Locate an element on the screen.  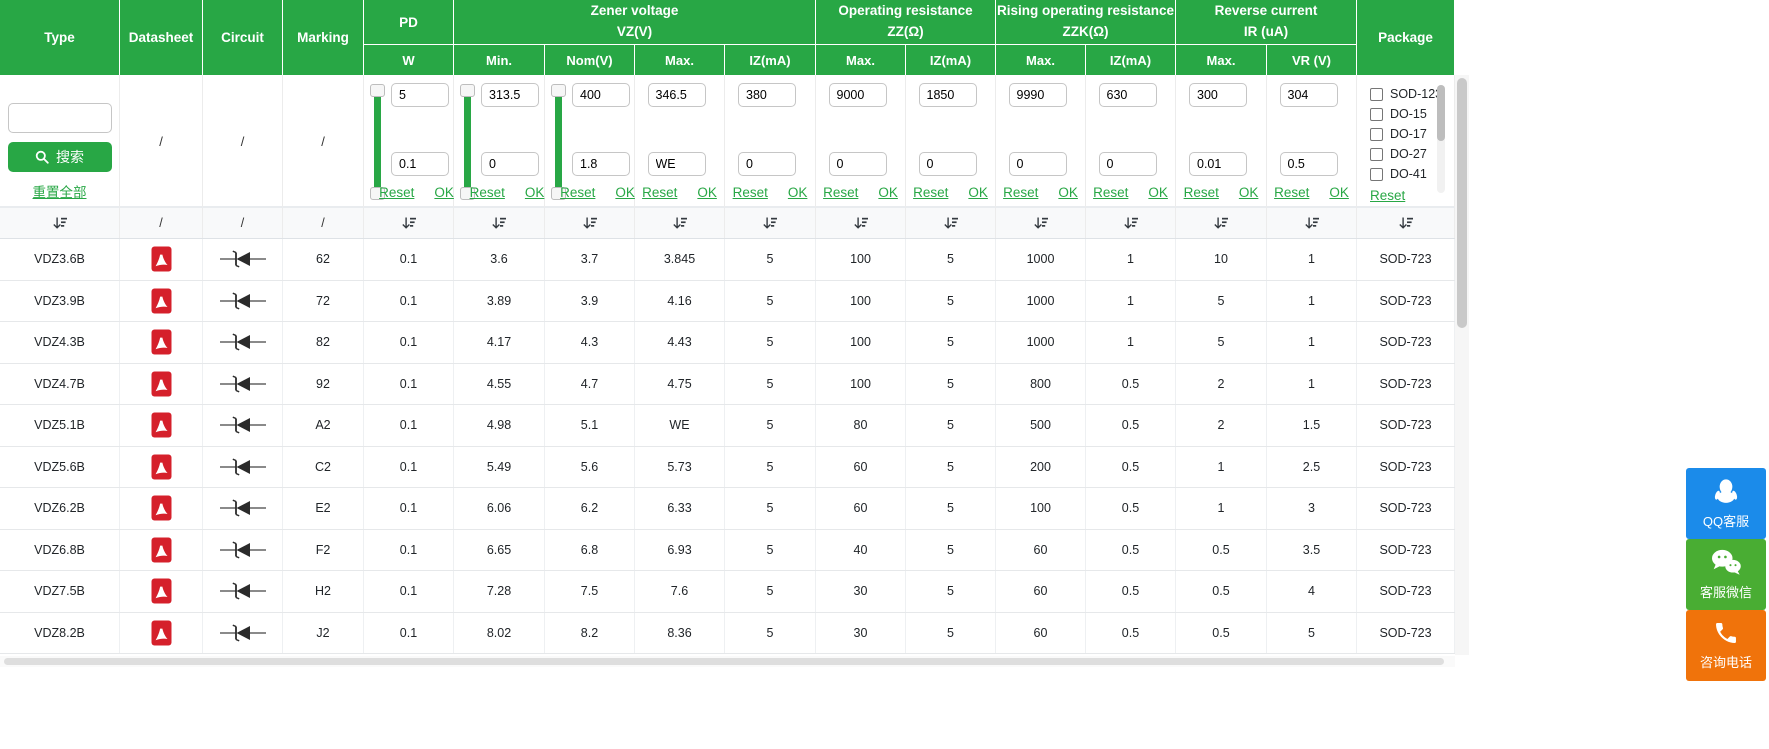
package-option-do-15: DO-15 is located at coordinates (1407, 114).